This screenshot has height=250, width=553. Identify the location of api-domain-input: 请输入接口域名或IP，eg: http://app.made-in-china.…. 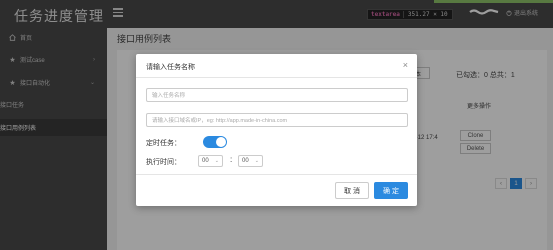
(277, 120).